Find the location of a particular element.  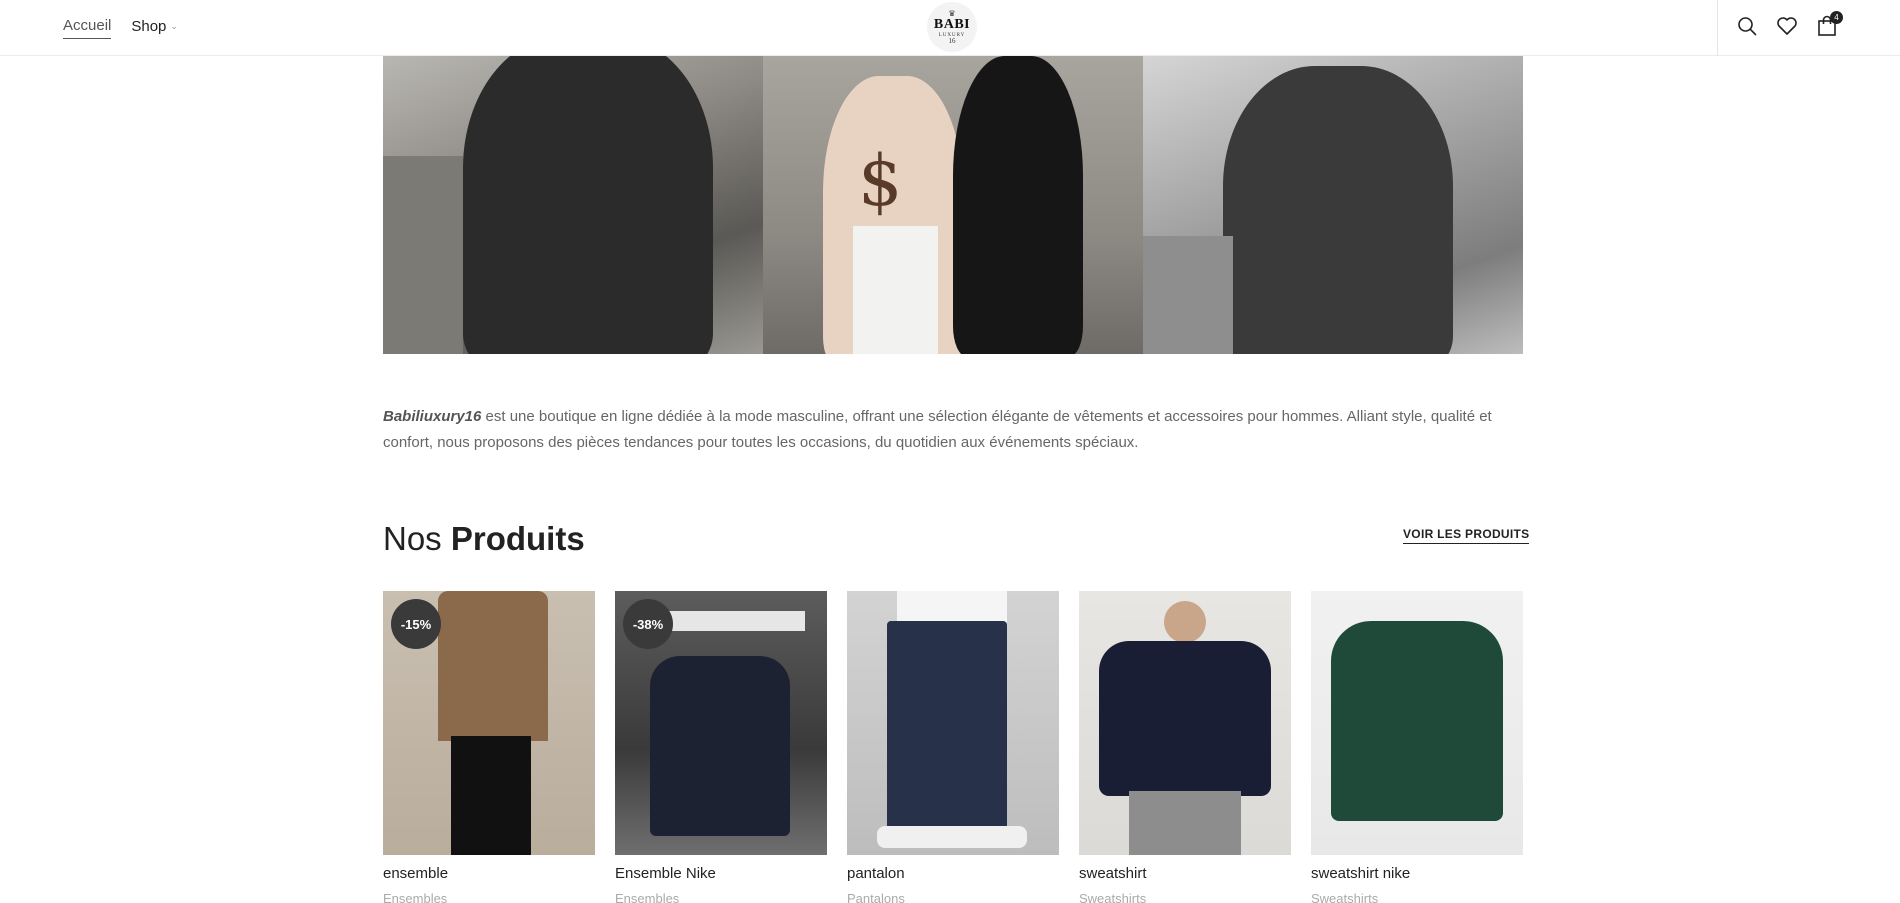

search-icon is located at coordinates (1747, 26).